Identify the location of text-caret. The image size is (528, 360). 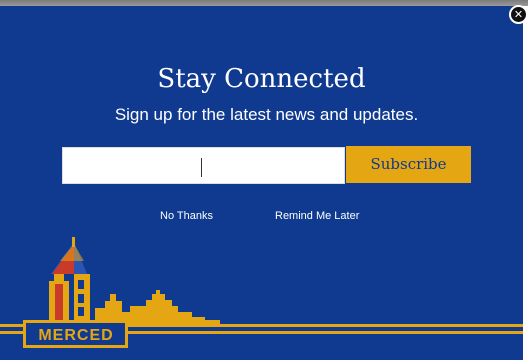
(201, 167).